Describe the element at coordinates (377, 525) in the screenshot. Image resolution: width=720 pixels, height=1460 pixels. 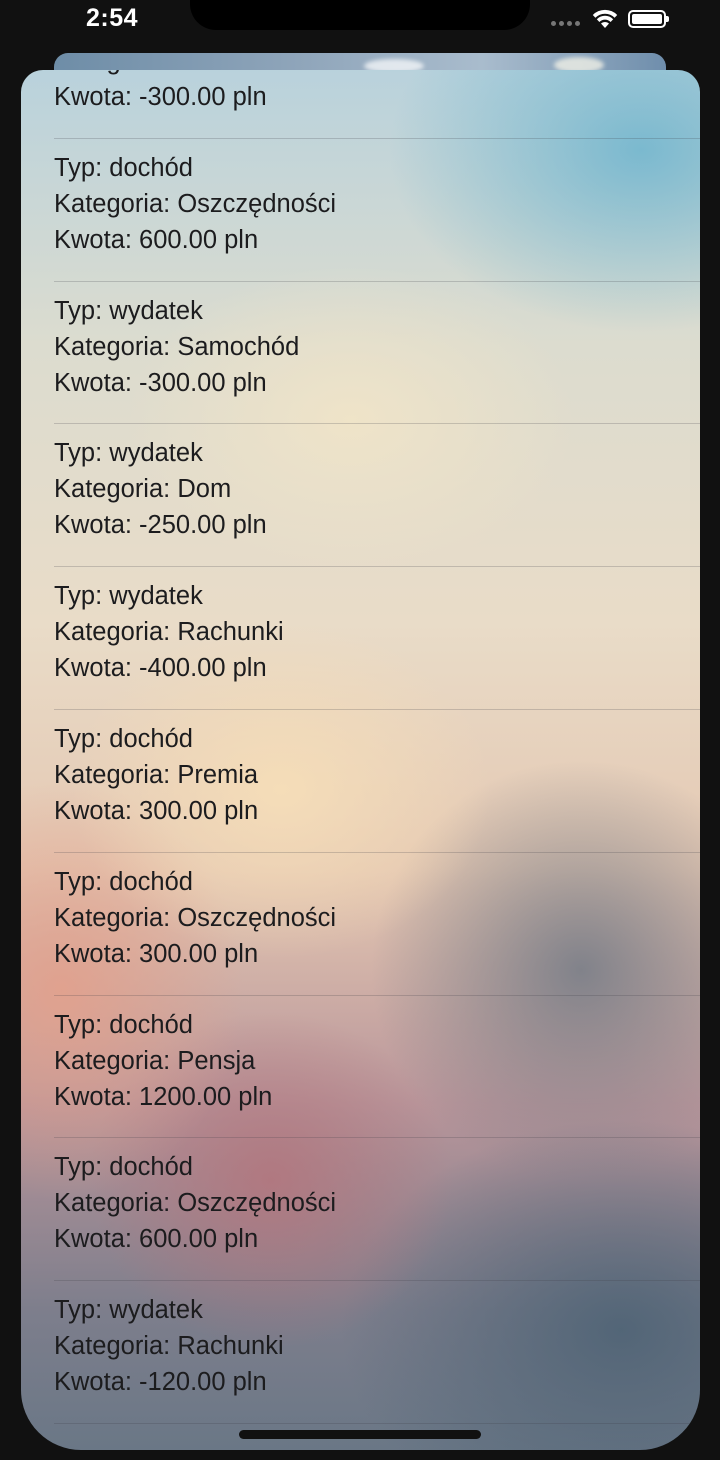
I see `transaction-amount: Kwota: -250.00 pln` at that location.